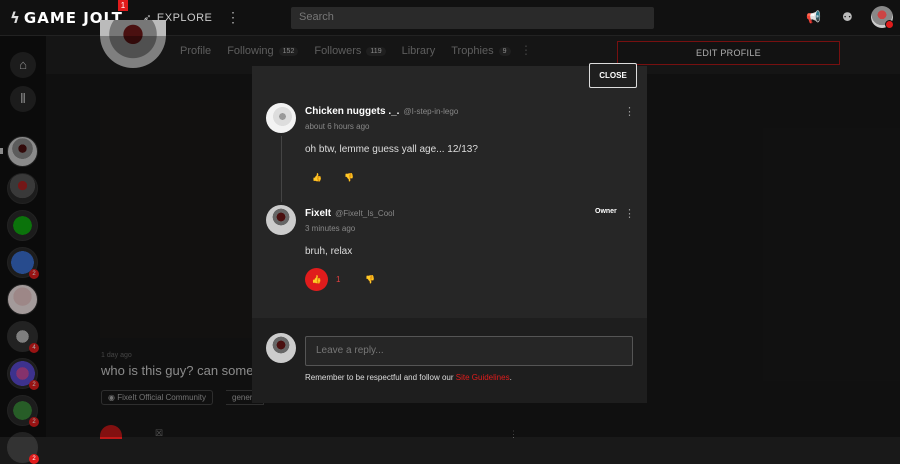  I want to click on comment-handle: @I-step-in-lego, so click(431, 111).